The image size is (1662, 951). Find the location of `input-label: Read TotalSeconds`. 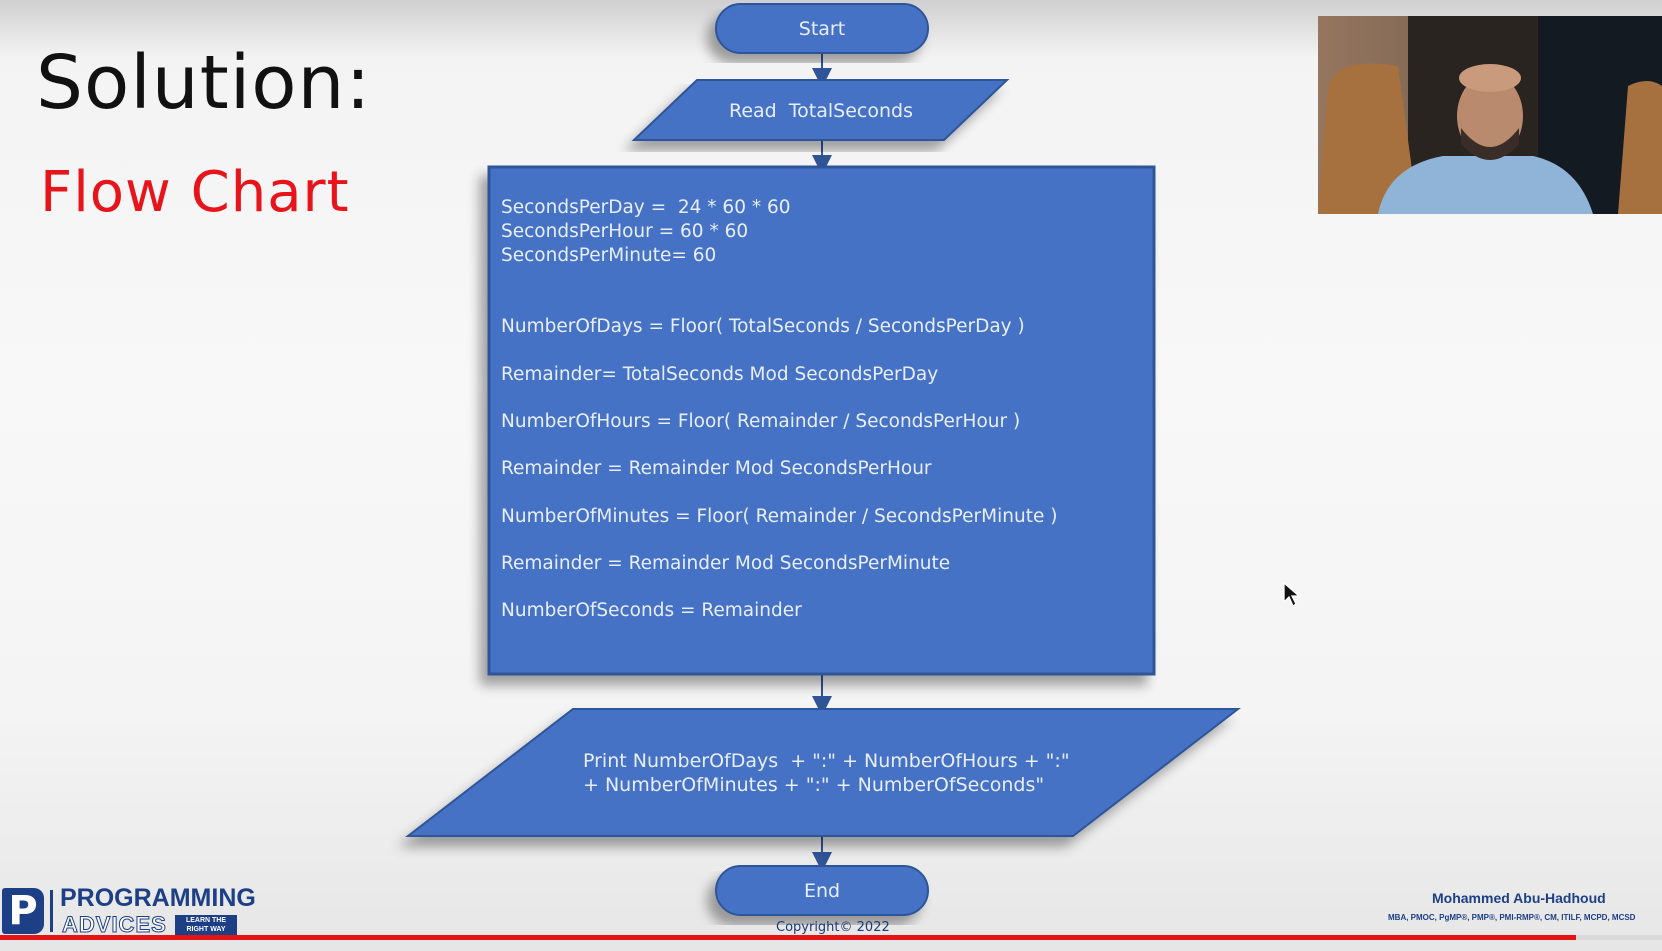

input-label: Read TotalSeconds is located at coordinates (821, 111).